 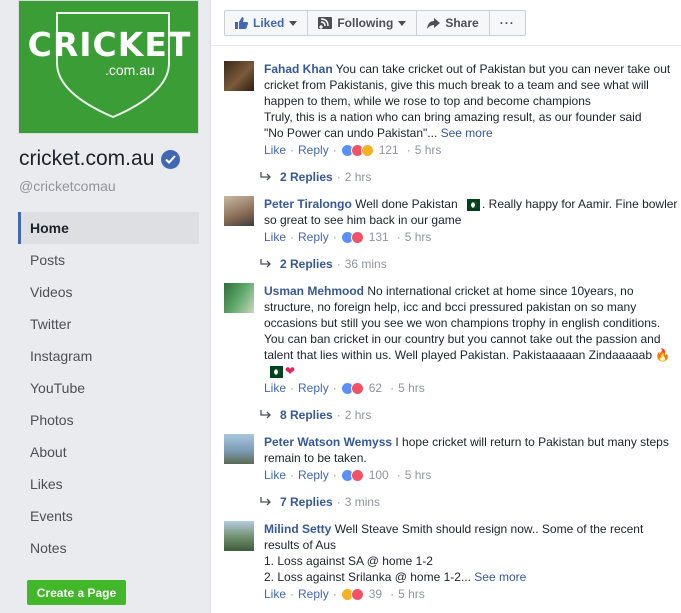 What do you see at coordinates (241, 23) in the screenshot?
I see `thumbs-up-icon` at bounding box center [241, 23].